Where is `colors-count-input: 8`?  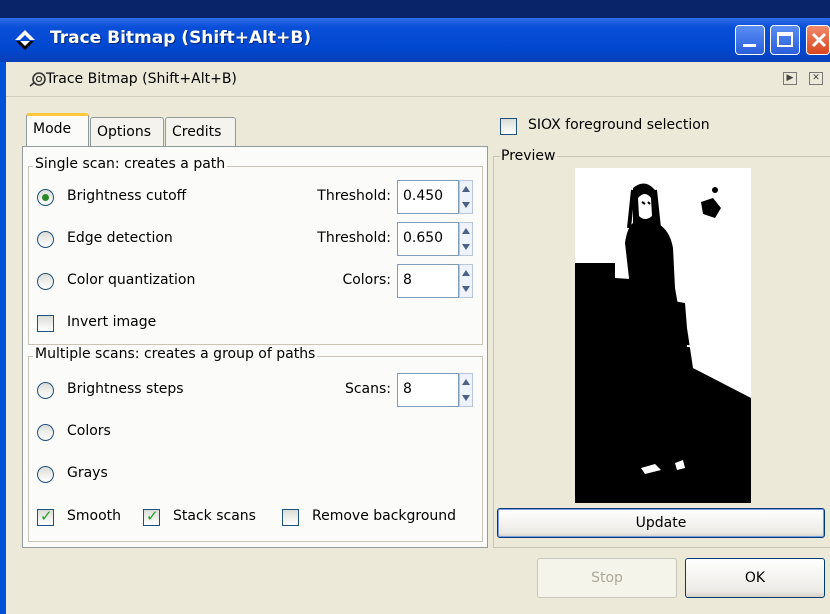 colors-count-input: 8 is located at coordinates (428, 281).